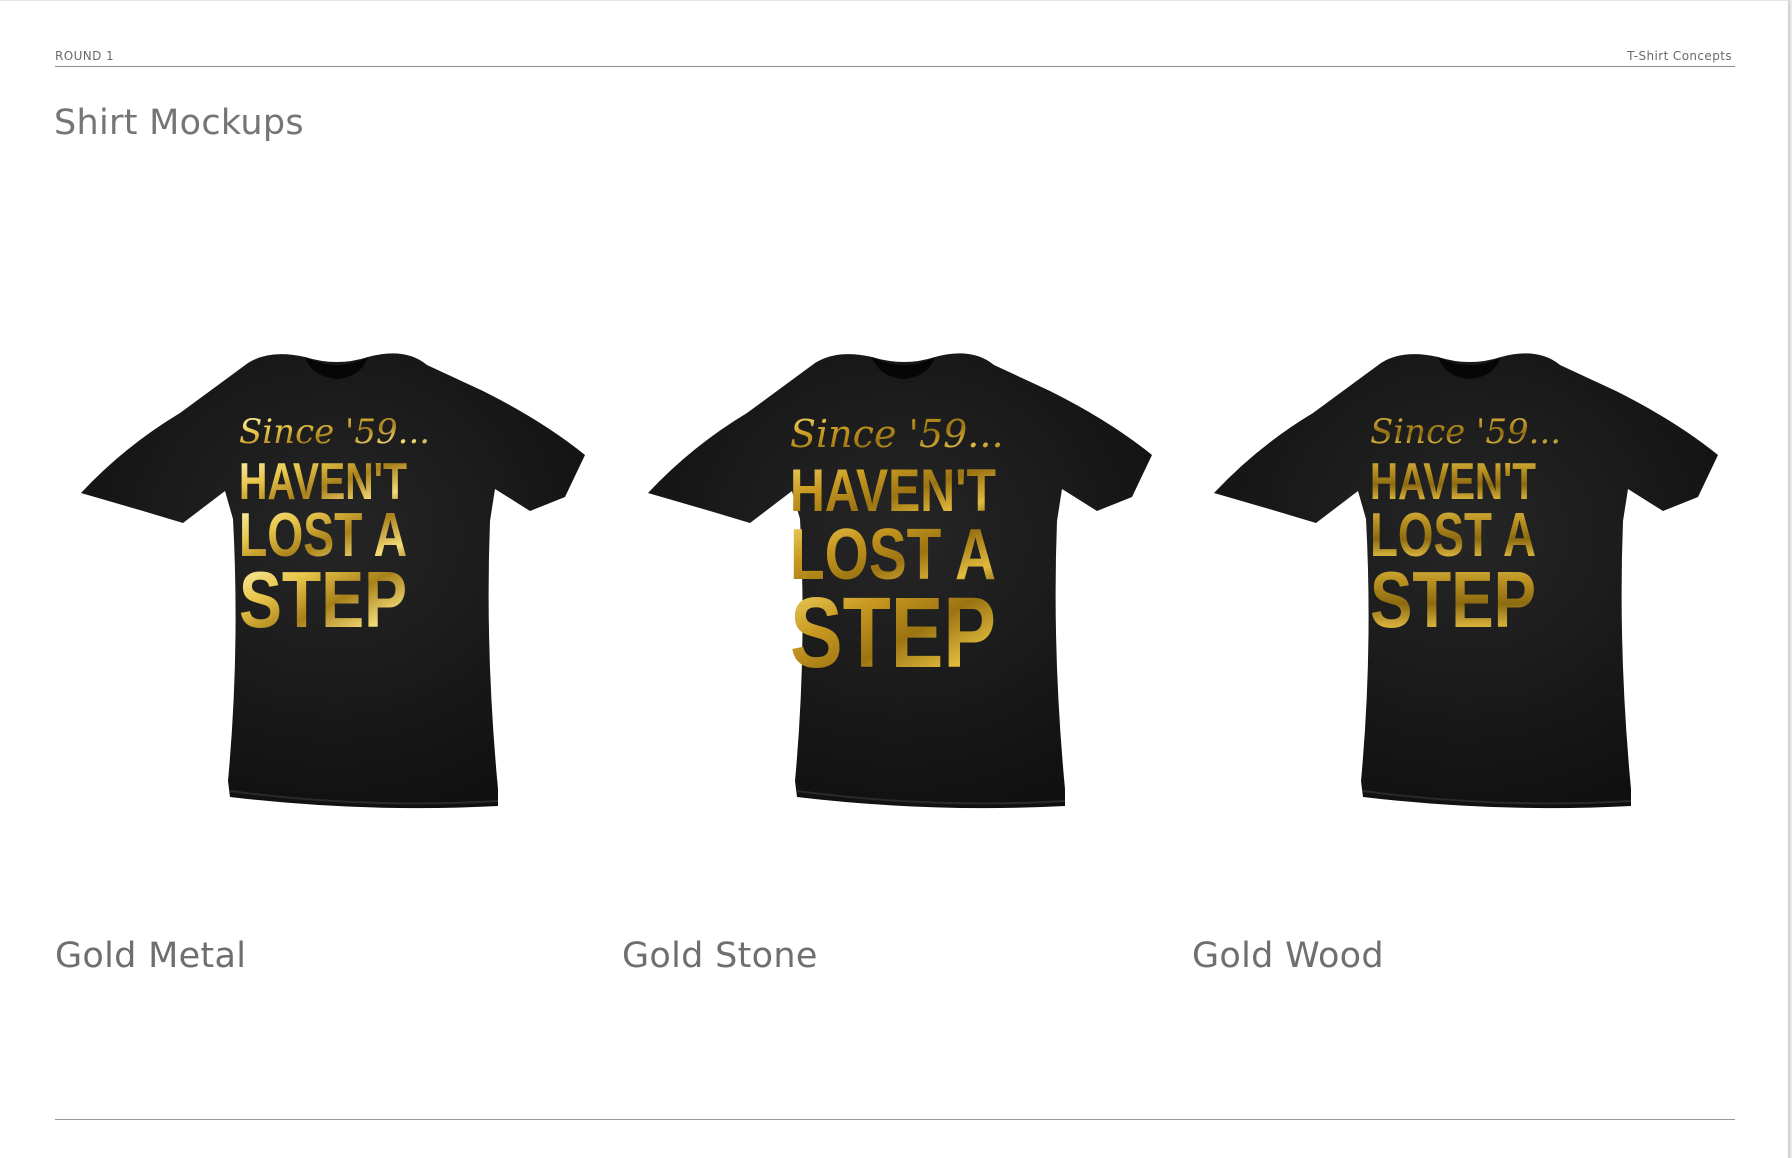  What do you see at coordinates (1288, 956) in the screenshot?
I see `caption-gold-wood: Gold Wood` at bounding box center [1288, 956].